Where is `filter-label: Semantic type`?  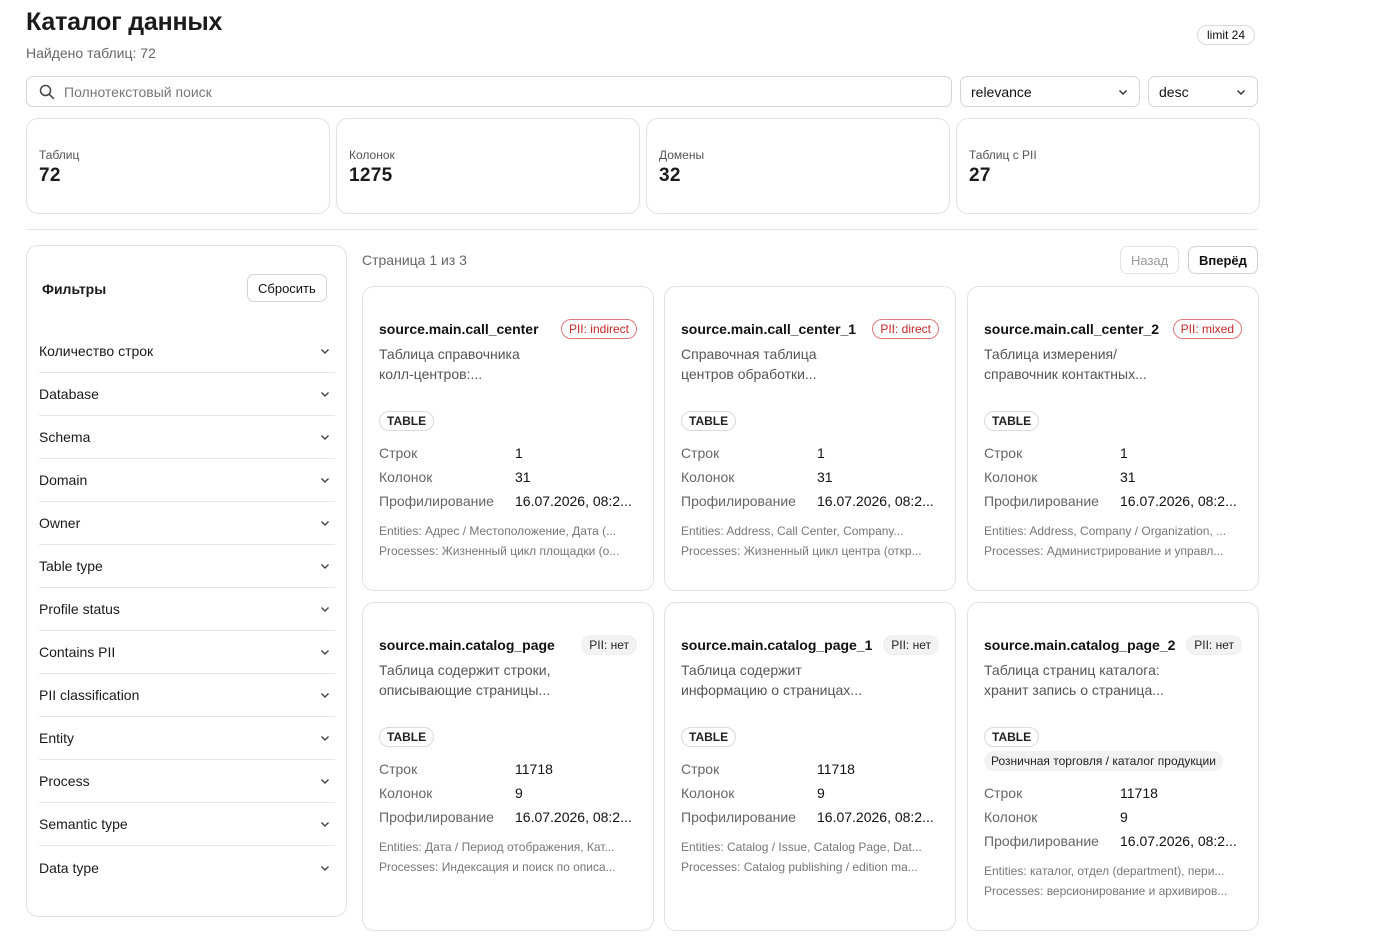 filter-label: Semantic type is located at coordinates (83, 824).